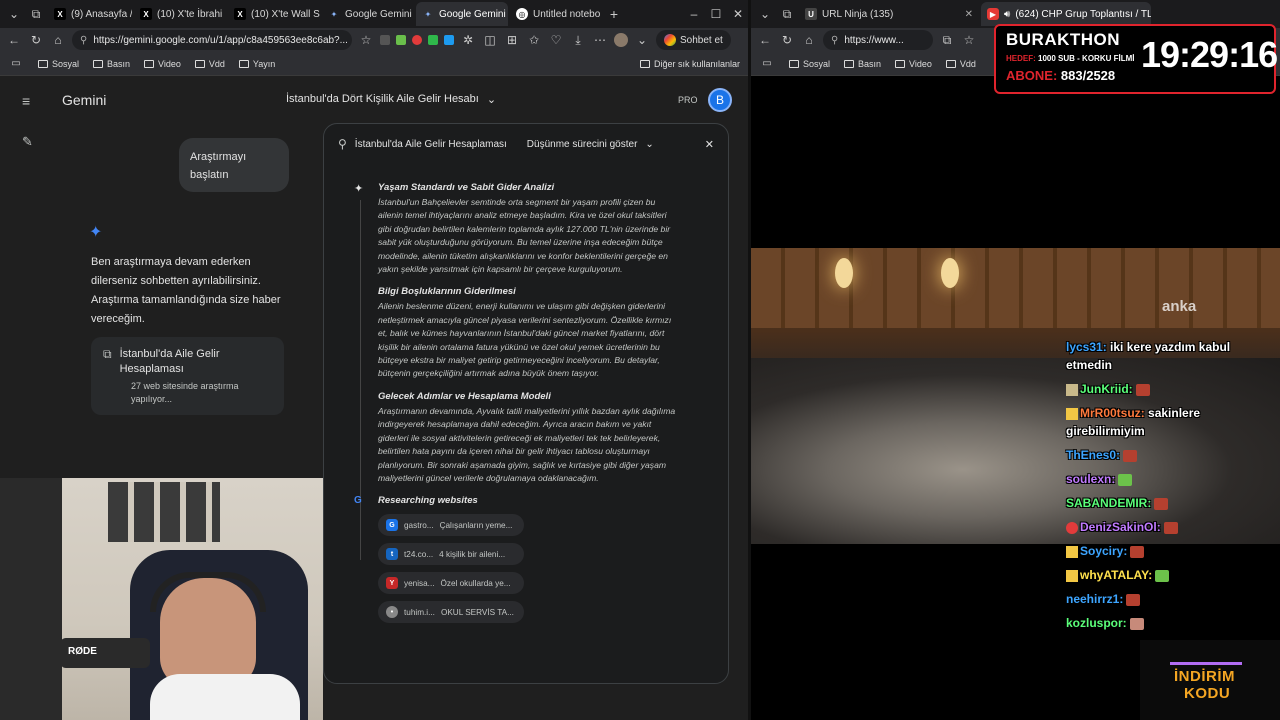  I want to click on close-panel-icon: ✕, so click(709, 144).